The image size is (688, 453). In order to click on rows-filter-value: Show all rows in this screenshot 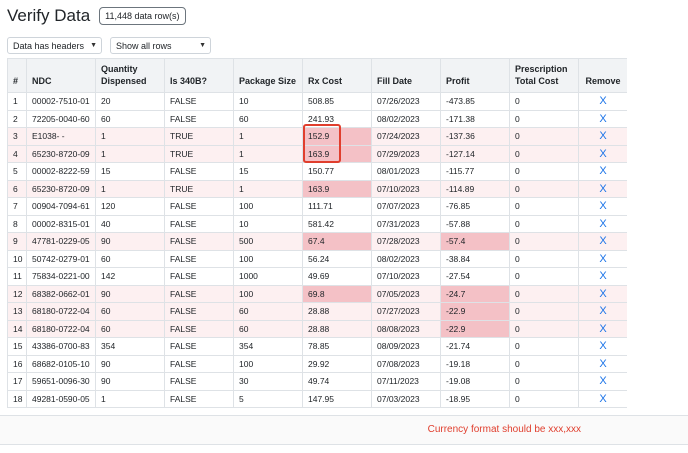, I will do `click(144, 45)`.